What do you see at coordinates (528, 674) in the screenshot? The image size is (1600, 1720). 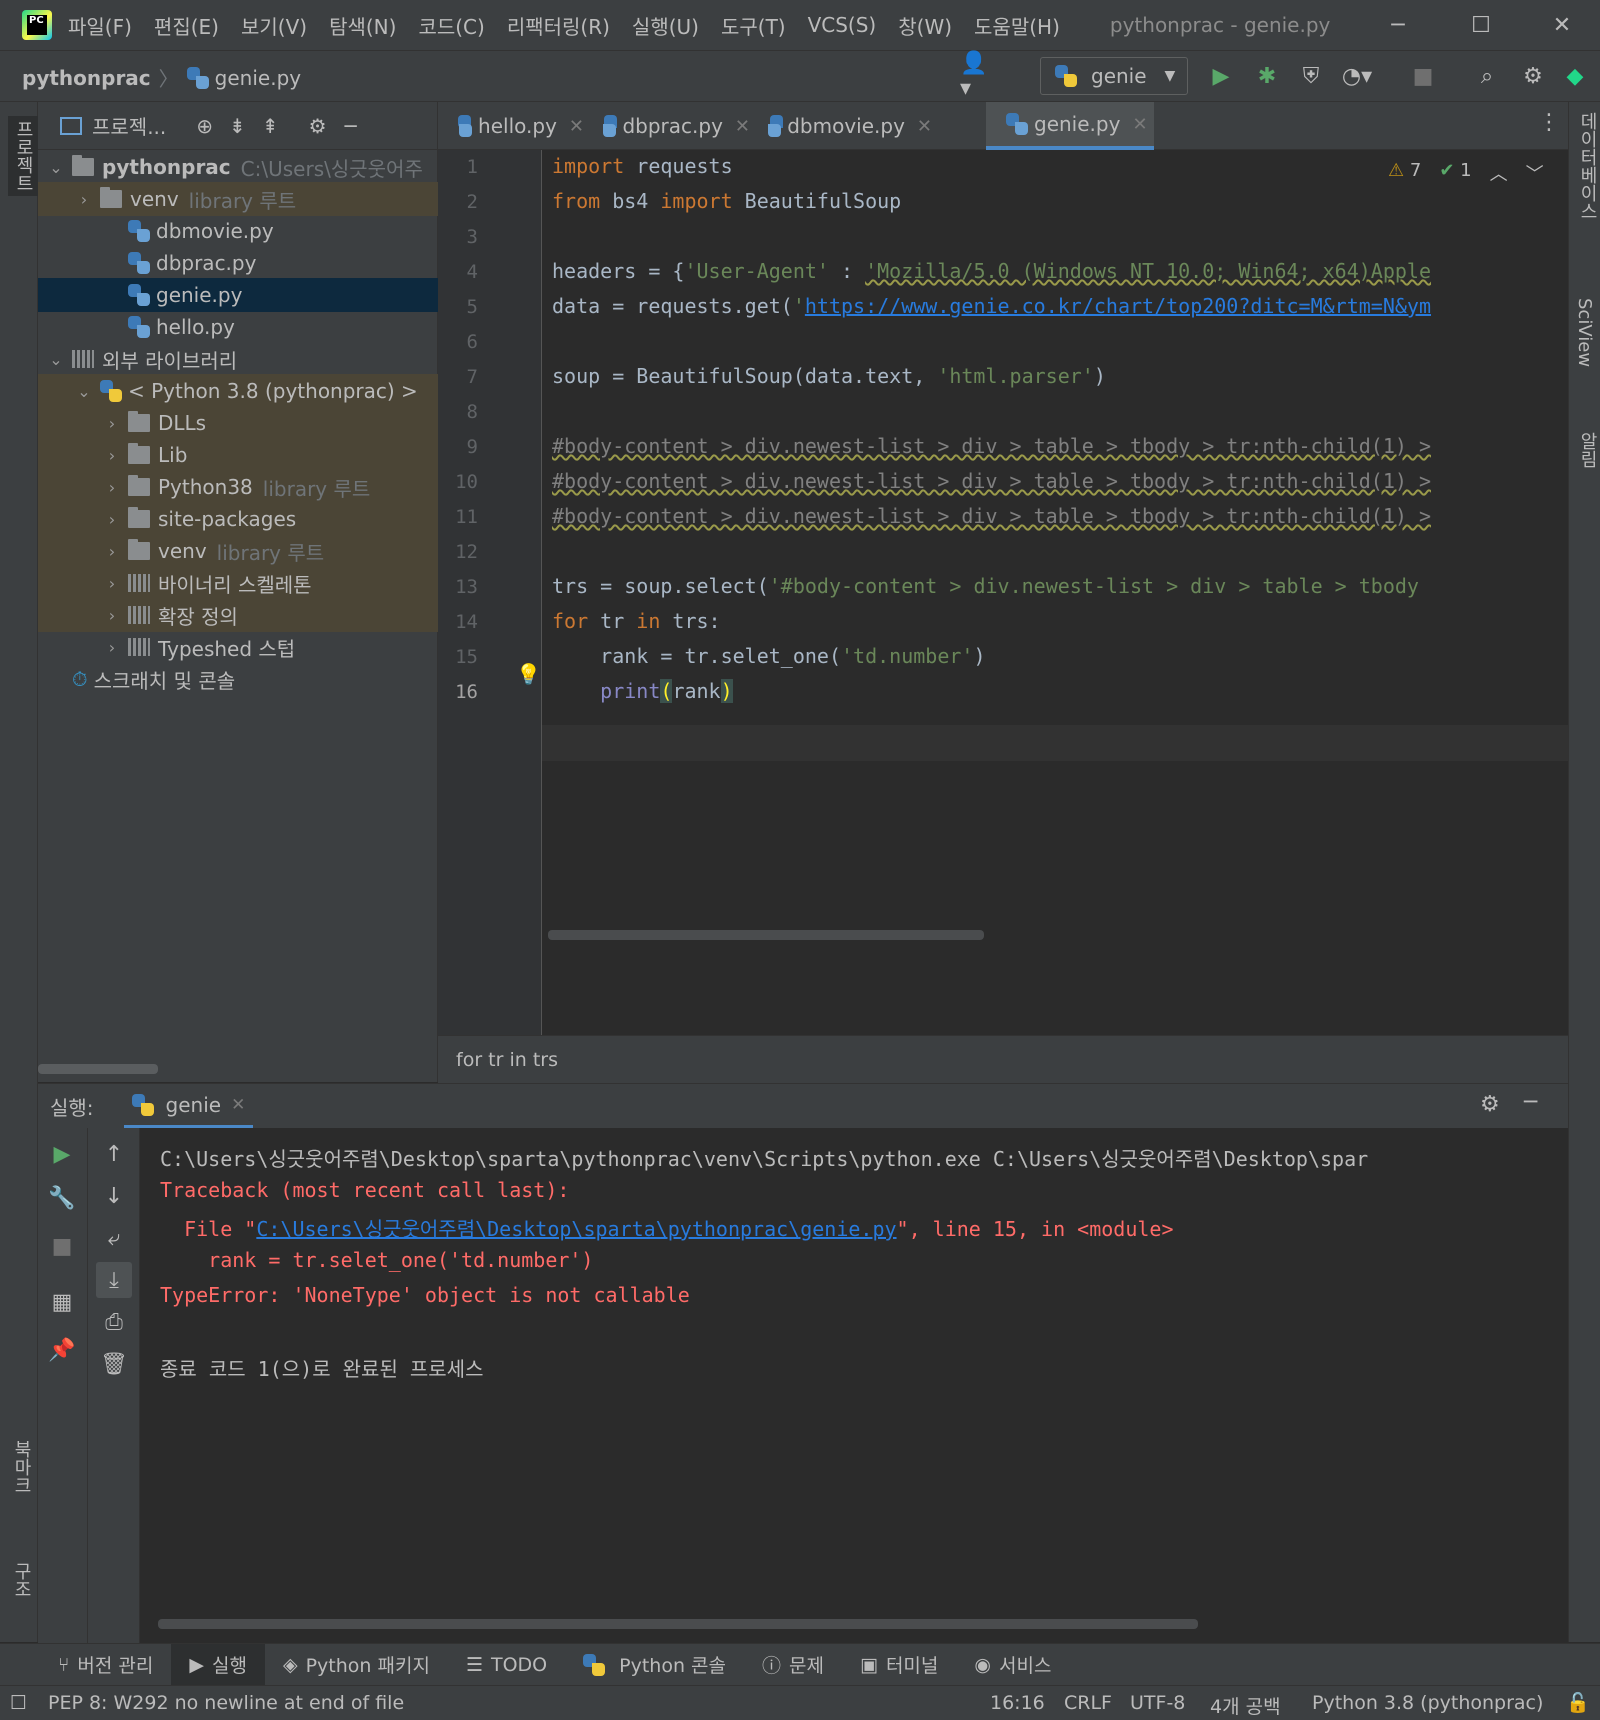 I see `lightbulb-icon: 💡` at bounding box center [528, 674].